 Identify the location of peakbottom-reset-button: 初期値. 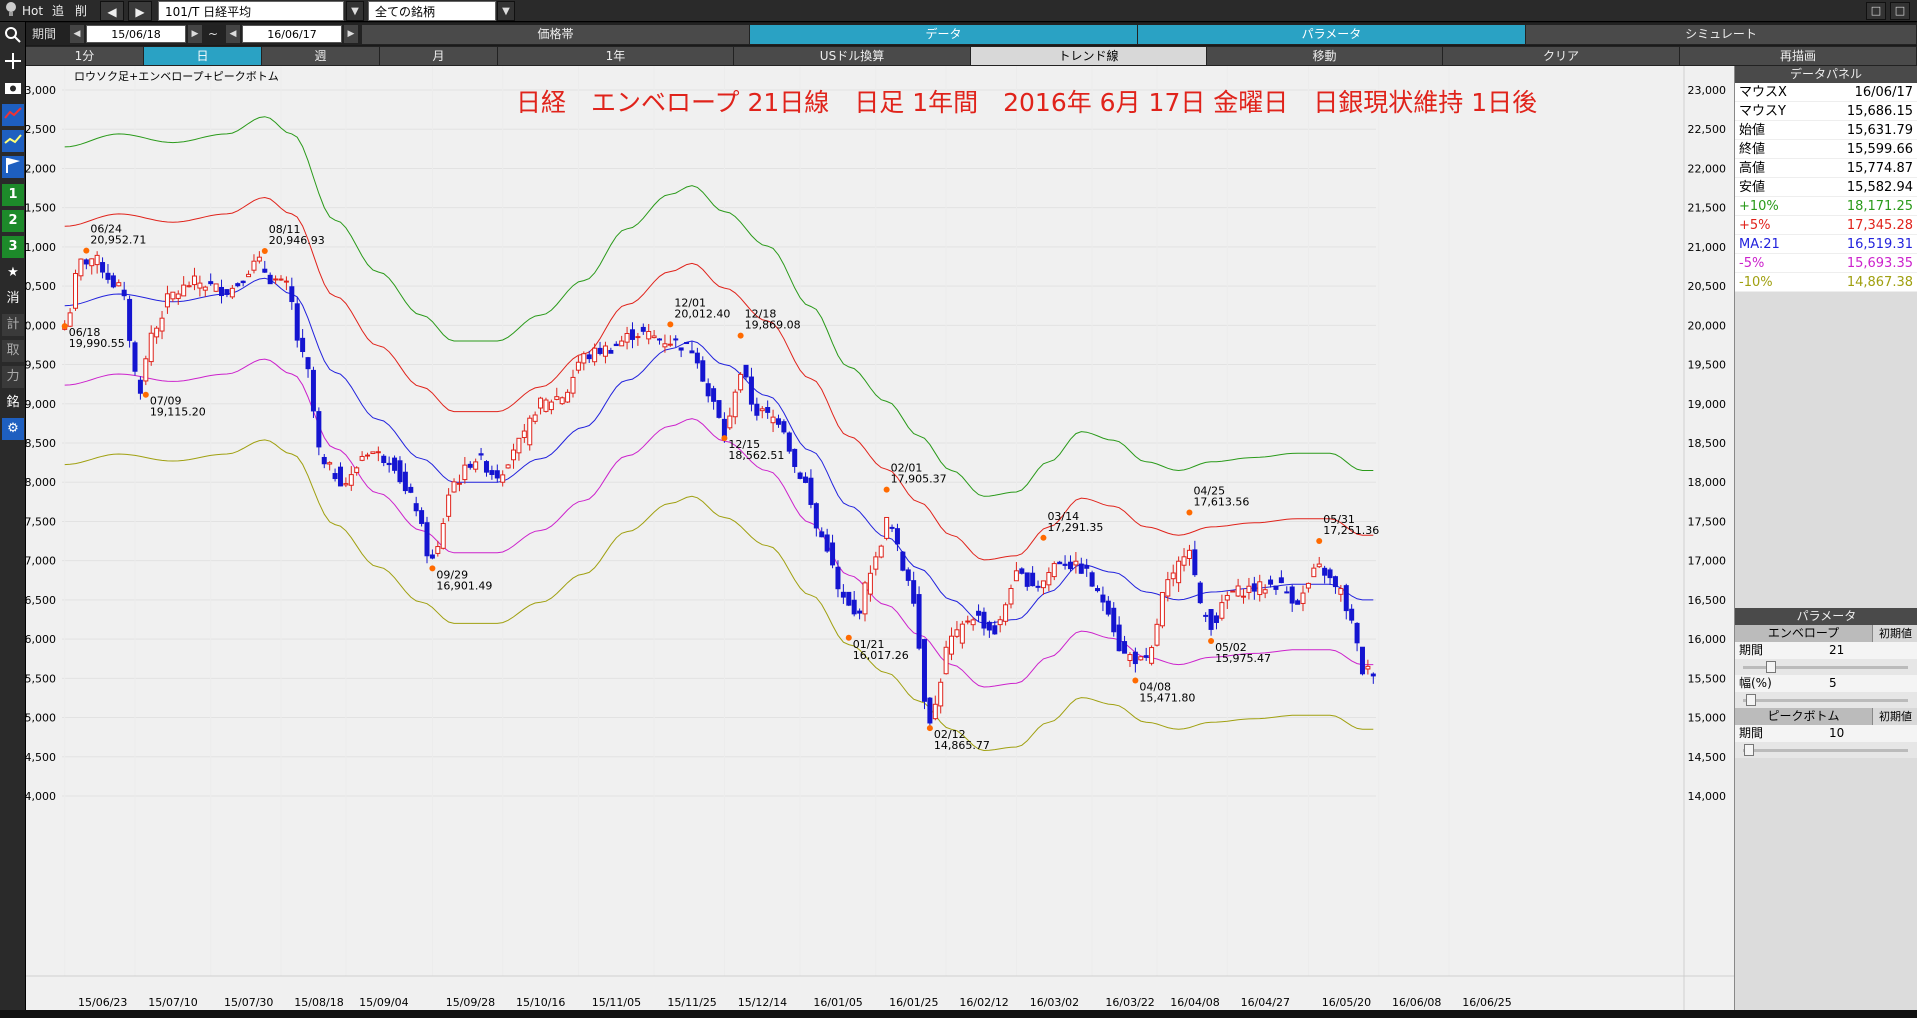
(1894, 716).